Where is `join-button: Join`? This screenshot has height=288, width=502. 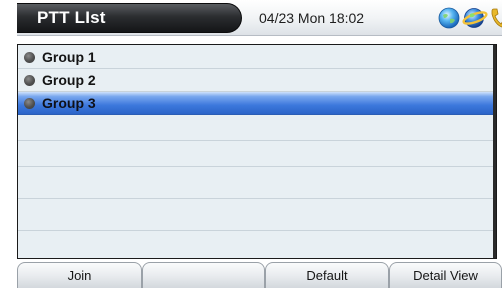
join-button: Join is located at coordinates (79, 275).